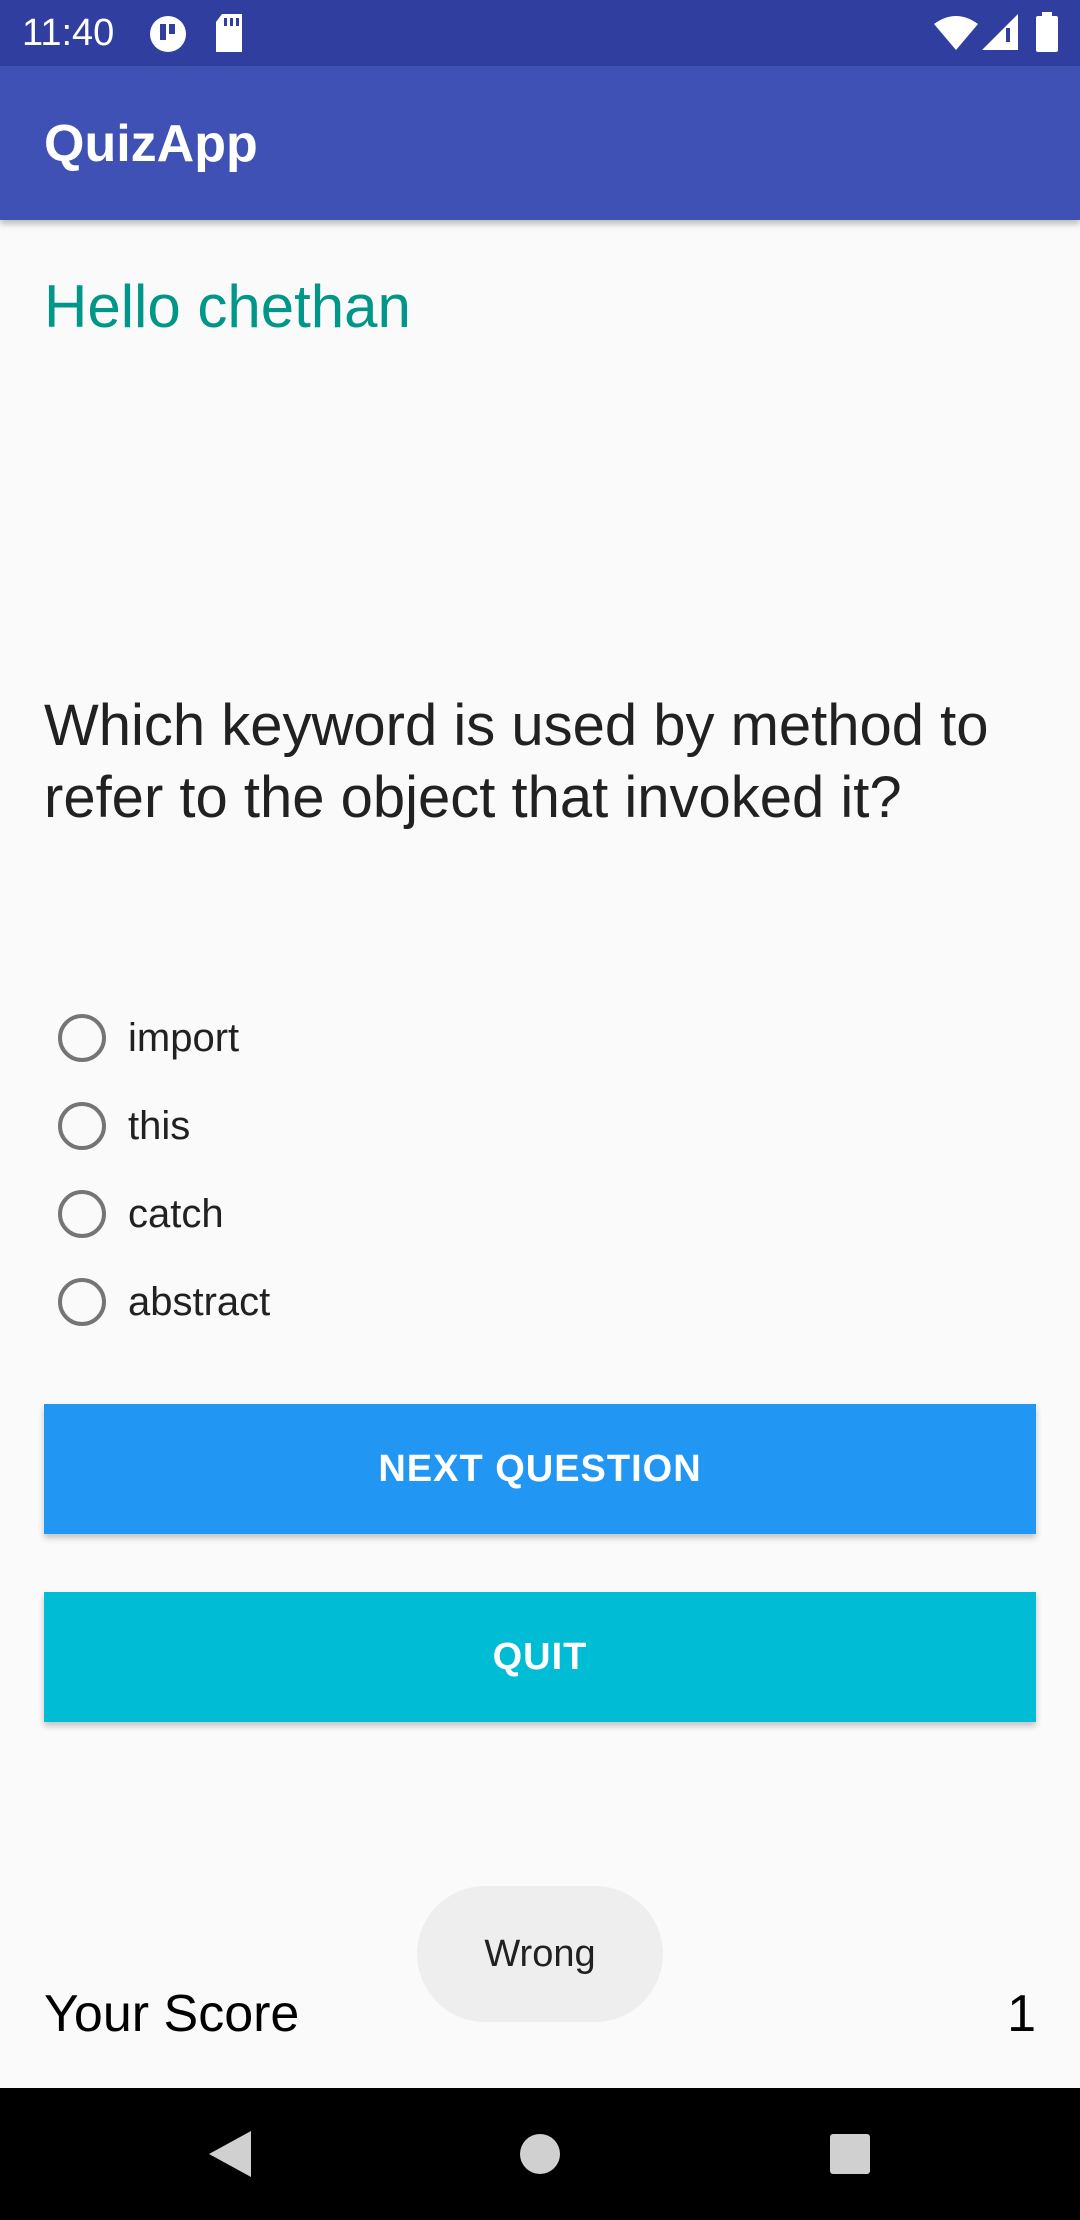 The image size is (1080, 2220). Describe the element at coordinates (540, 33) in the screenshot. I see `status-bar: 11:40` at that location.